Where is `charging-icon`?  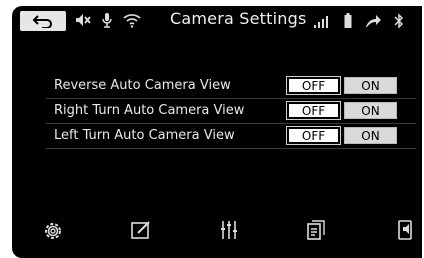
charging-icon is located at coordinates (373, 21).